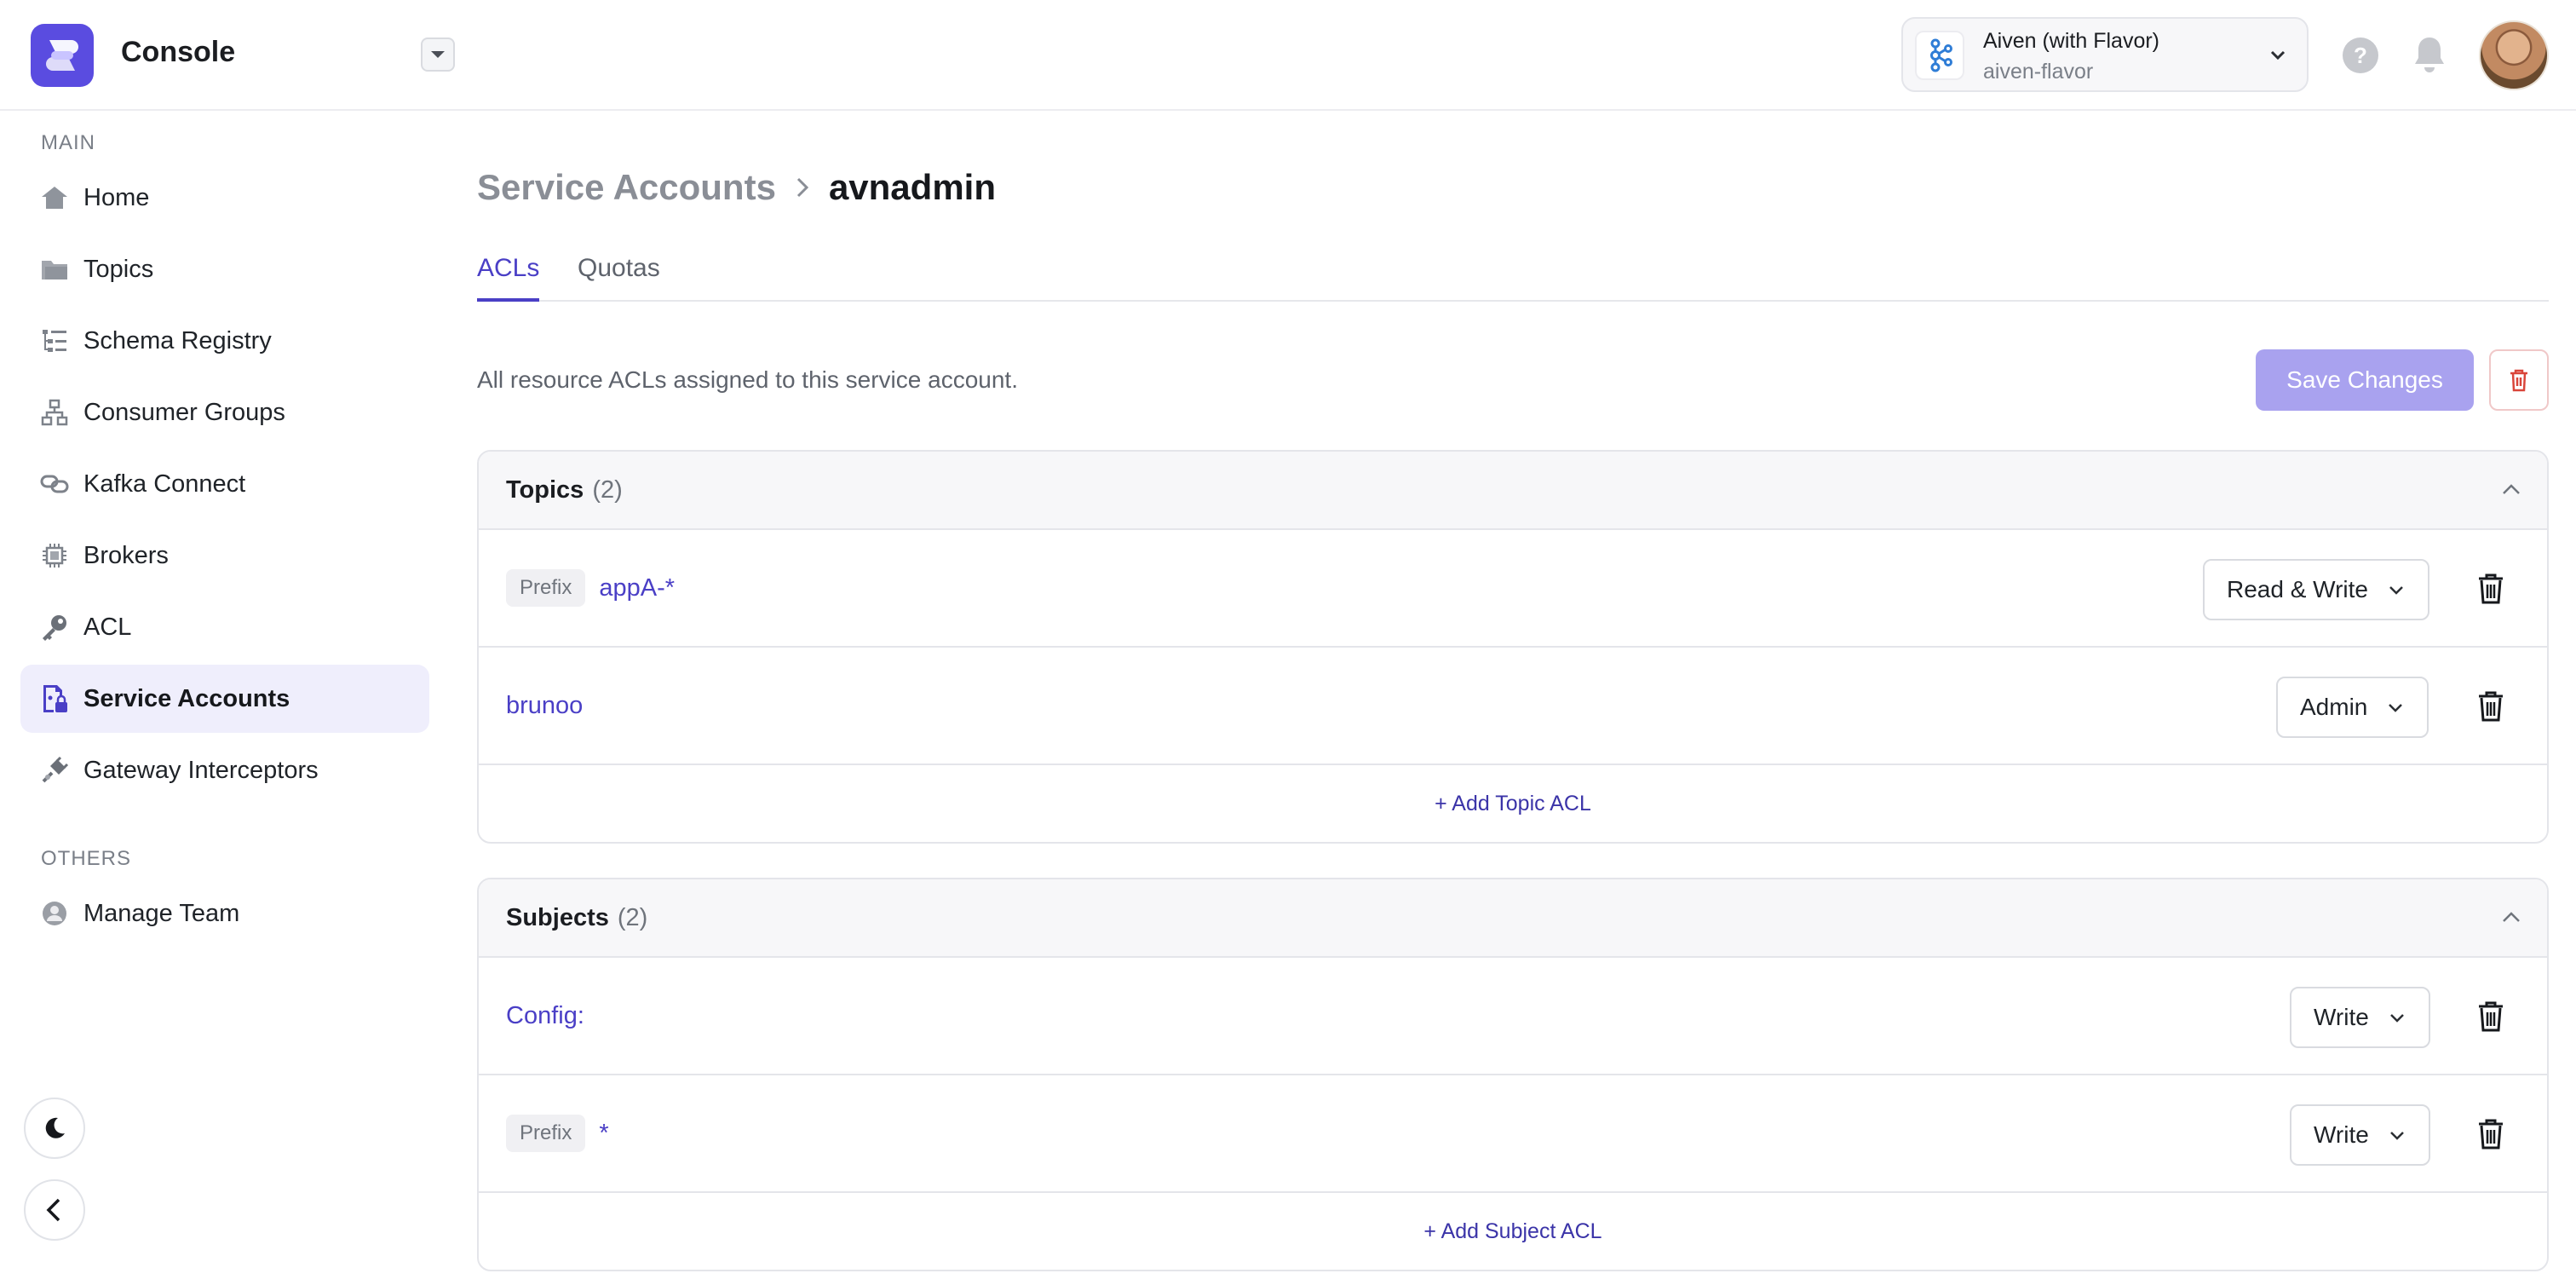 Image resolution: width=2576 pixels, height=1285 pixels. Describe the element at coordinates (912, 187) in the screenshot. I see `page-title: avnadmin` at that location.